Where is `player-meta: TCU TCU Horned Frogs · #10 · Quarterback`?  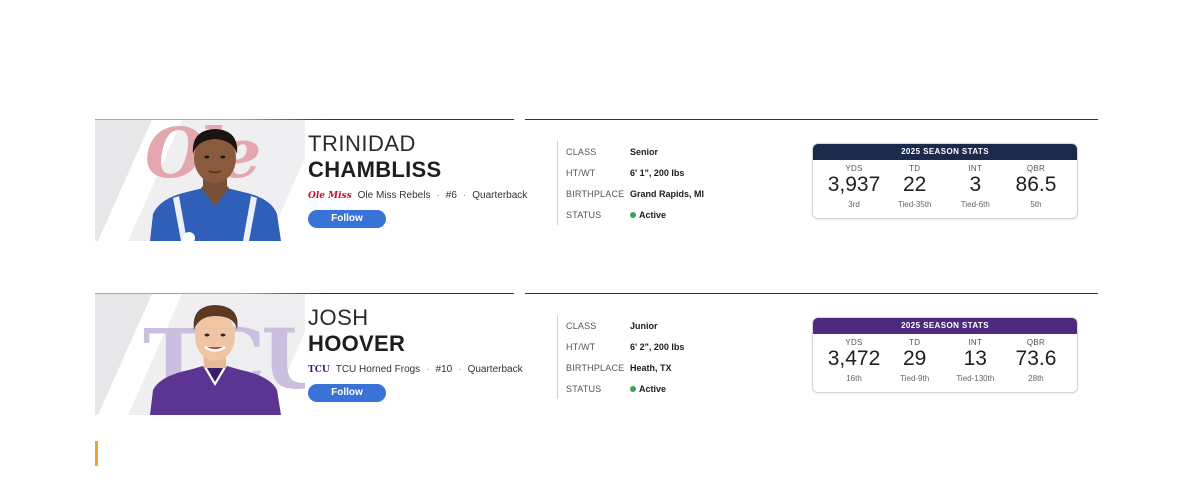 player-meta: TCU TCU Horned Frogs · #10 · Quarterback is located at coordinates (415, 369).